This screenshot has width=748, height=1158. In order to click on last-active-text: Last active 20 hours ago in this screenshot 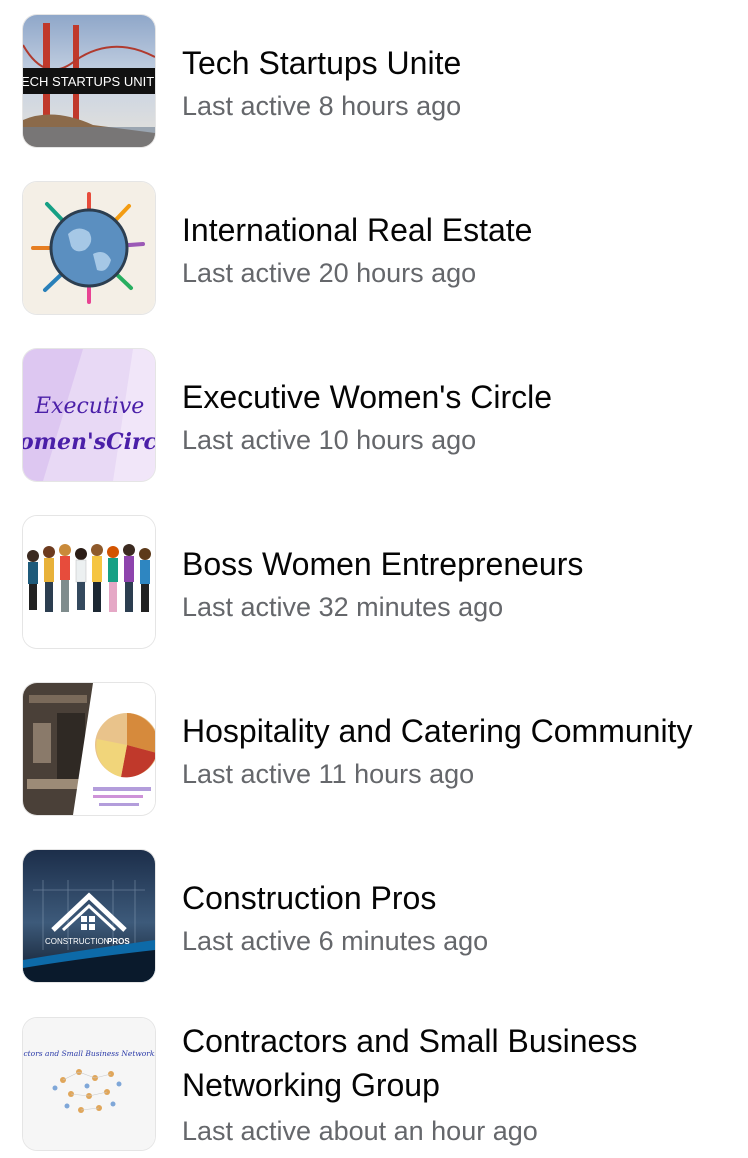, I will do `click(329, 273)`.